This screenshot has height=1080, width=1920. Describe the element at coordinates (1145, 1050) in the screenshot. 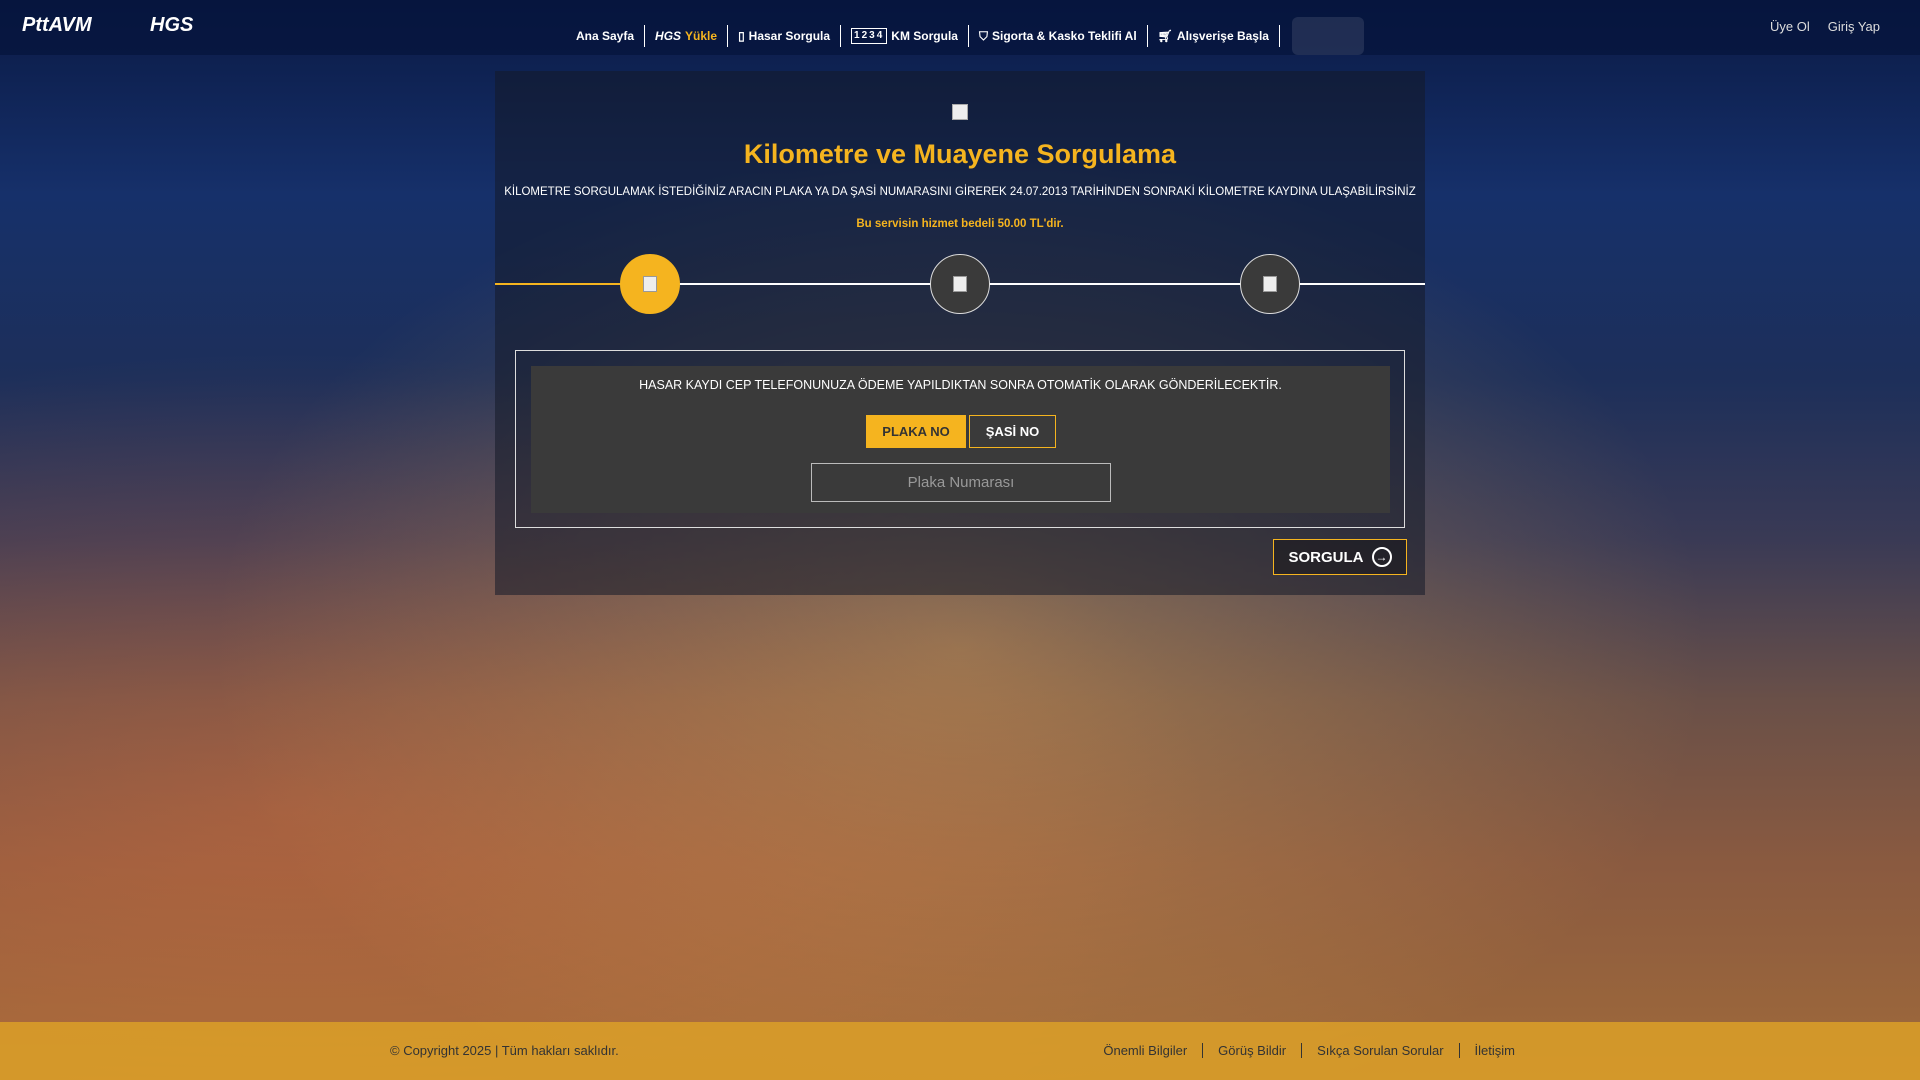

I see `footer-link-important-info: Önemli Bilgiler` at that location.